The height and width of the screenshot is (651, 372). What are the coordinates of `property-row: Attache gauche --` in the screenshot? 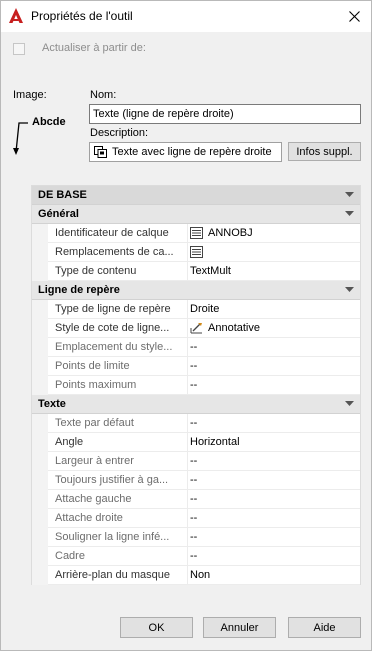 It's located at (196, 499).